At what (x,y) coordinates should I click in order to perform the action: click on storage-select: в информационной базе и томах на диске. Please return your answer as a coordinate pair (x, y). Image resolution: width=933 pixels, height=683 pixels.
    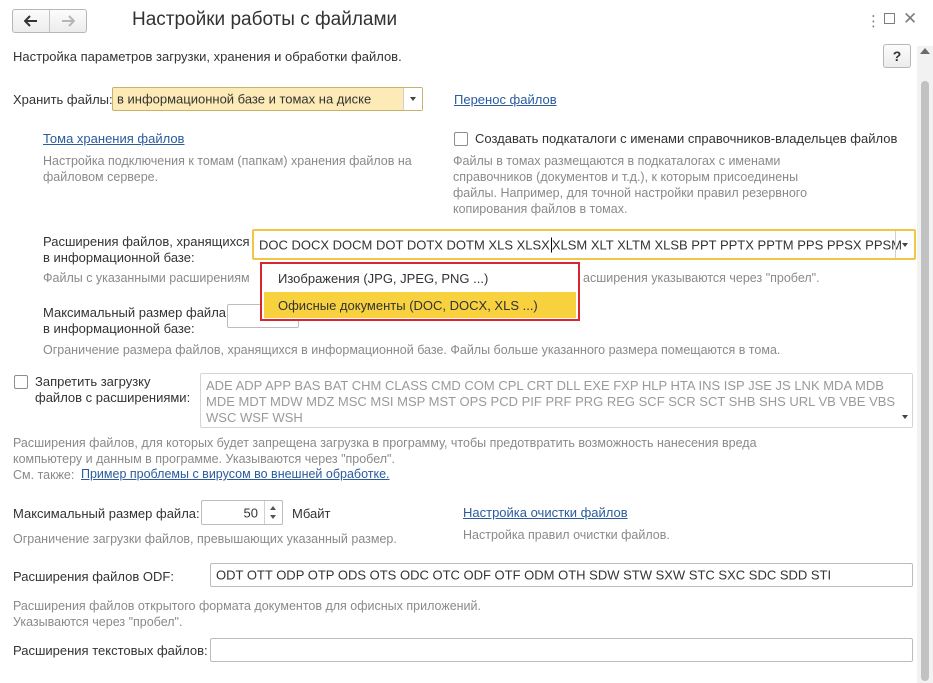
    Looking at the image, I should click on (267, 99).